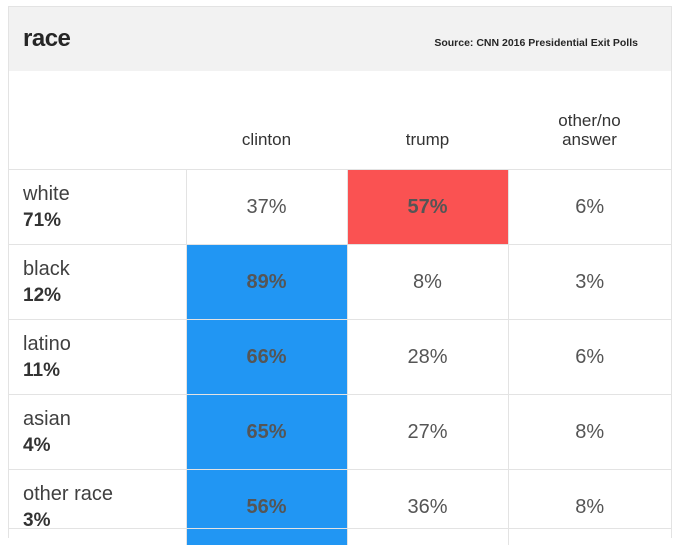 This screenshot has width=680, height=545. I want to click on group-share: 71%, so click(42, 220).